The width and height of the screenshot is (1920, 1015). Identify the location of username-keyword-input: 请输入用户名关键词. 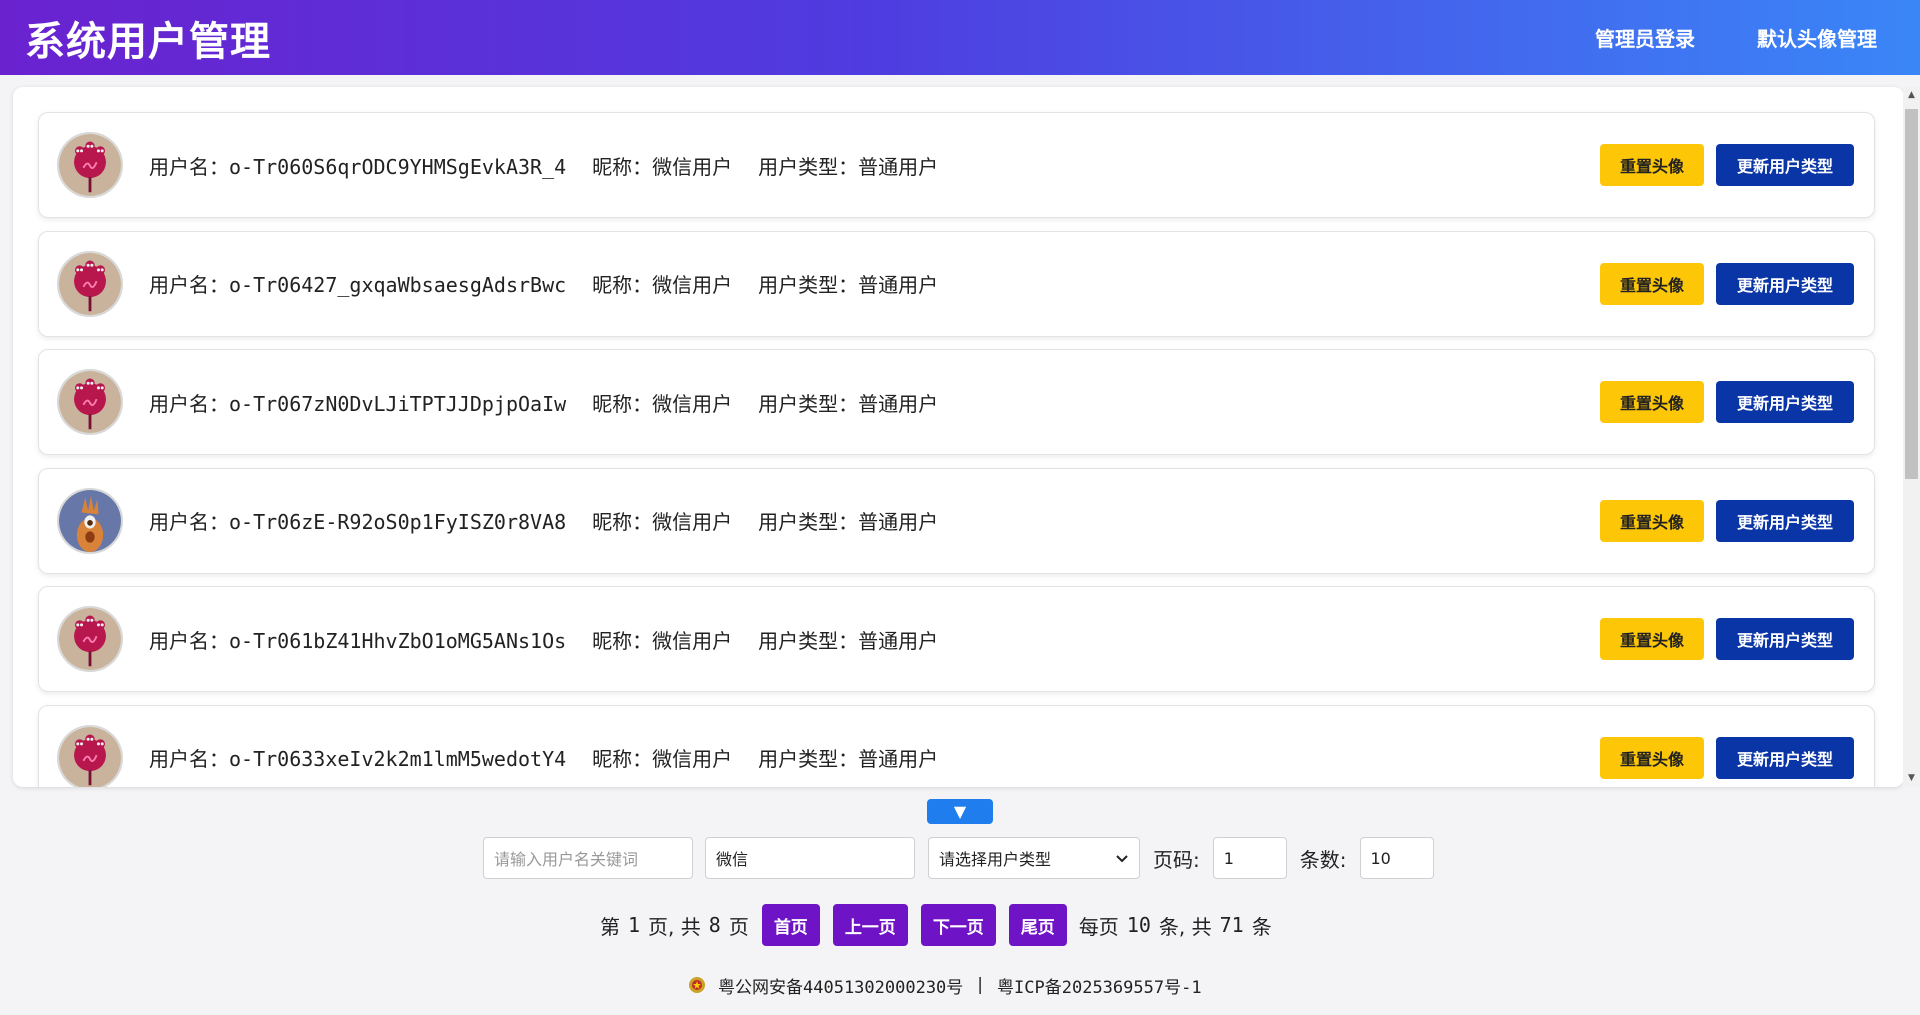
(588, 858).